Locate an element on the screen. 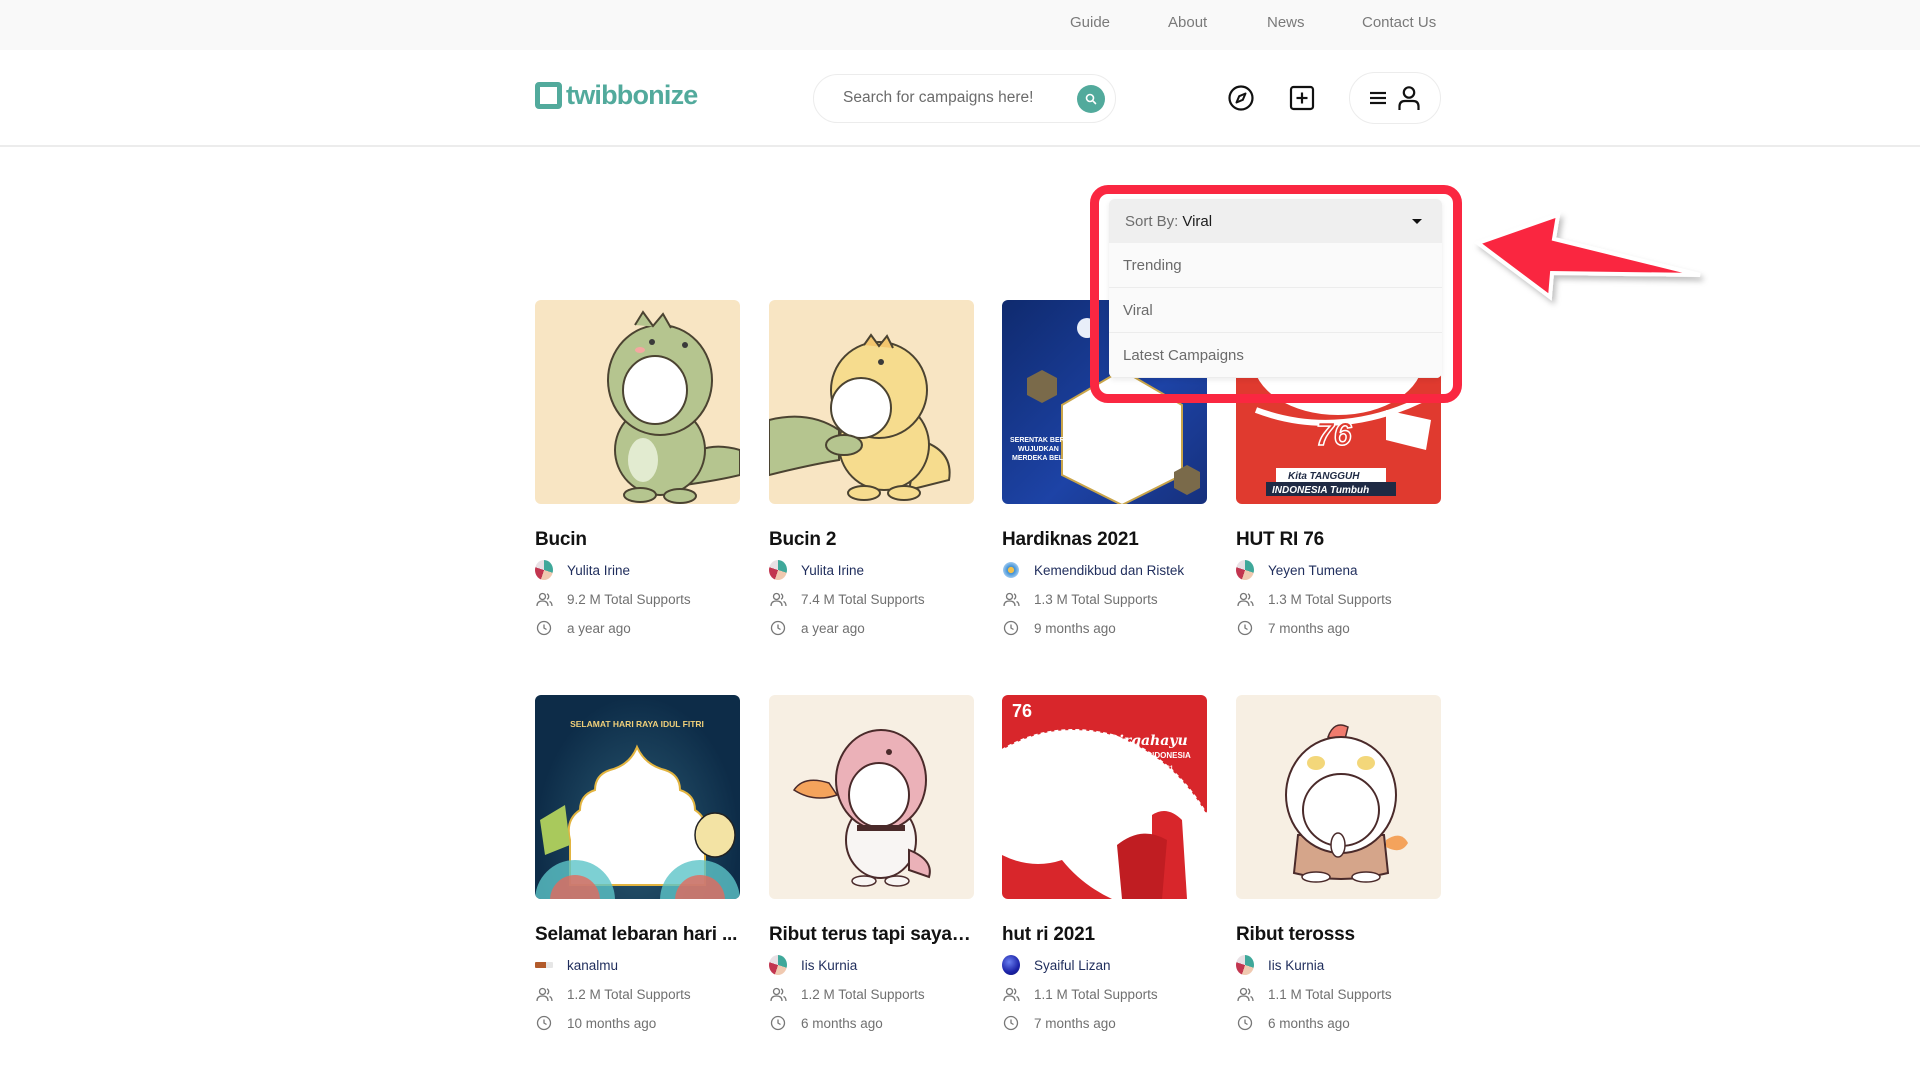 This screenshot has width=1920, height=1080. created-time: 6 months ago is located at coordinates (842, 1023).